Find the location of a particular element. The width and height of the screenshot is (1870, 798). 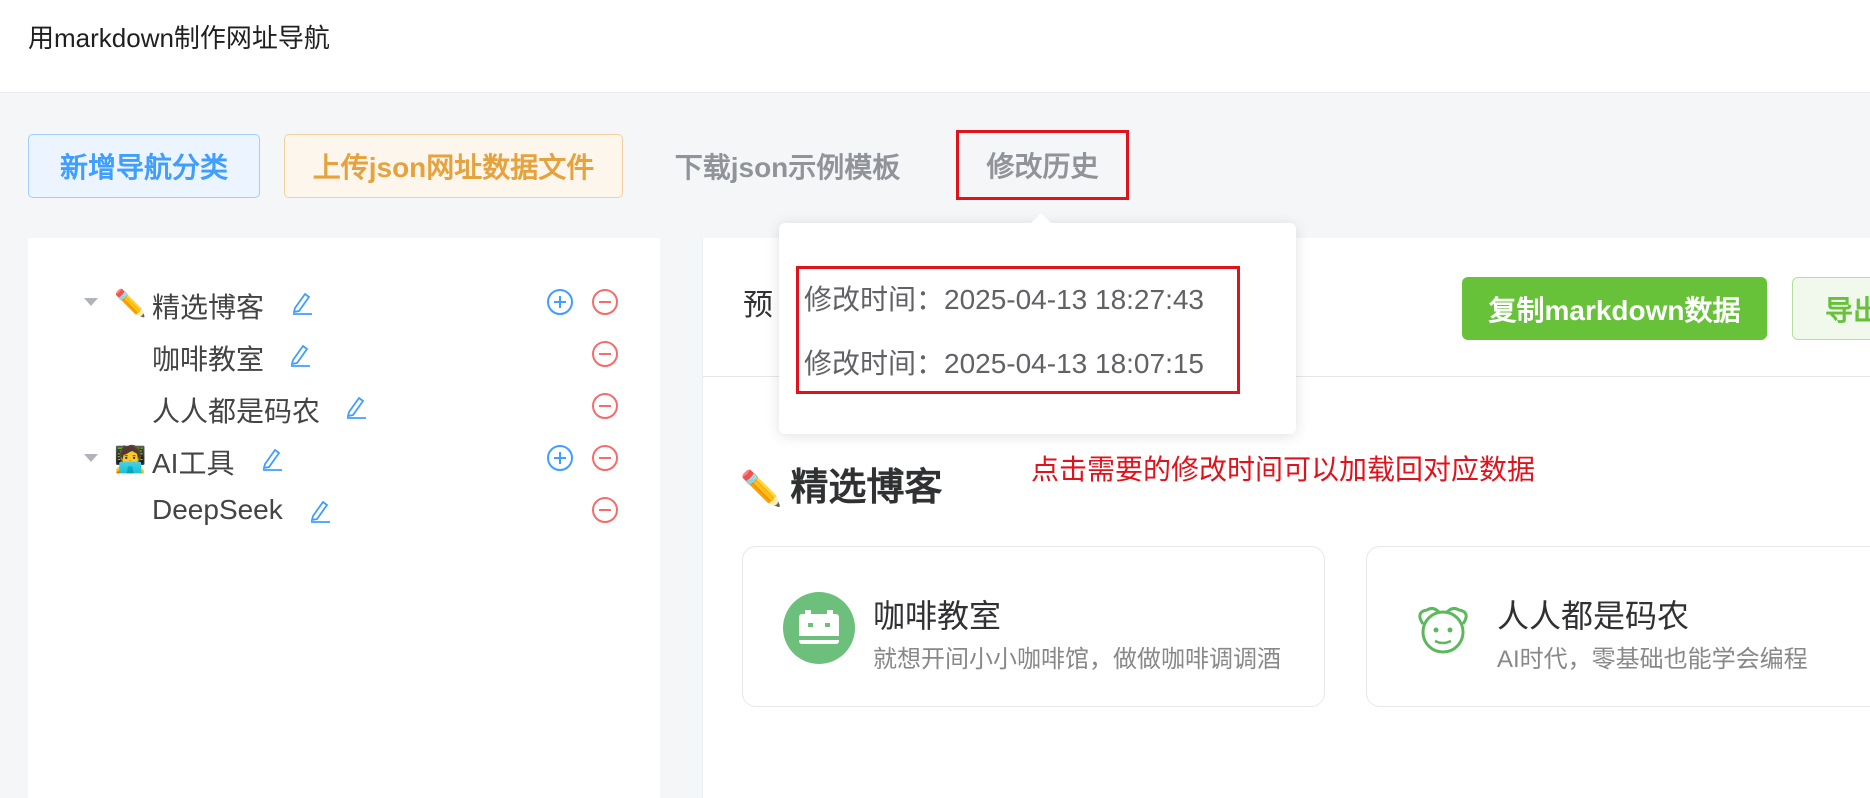

annotation-text: 点击需要的修改时间可以加载回对应数据 is located at coordinates (1283, 469).